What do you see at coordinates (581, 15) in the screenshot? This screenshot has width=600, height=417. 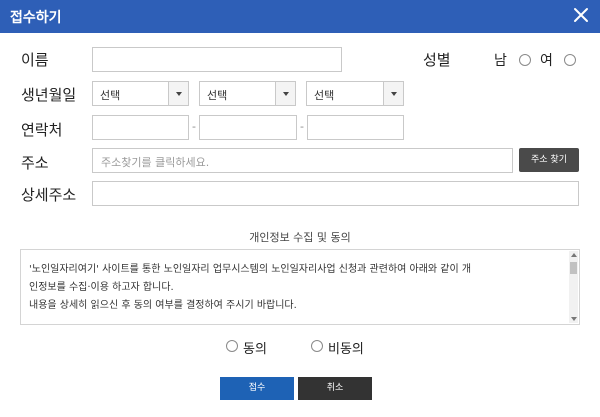 I see `close-icon` at bounding box center [581, 15].